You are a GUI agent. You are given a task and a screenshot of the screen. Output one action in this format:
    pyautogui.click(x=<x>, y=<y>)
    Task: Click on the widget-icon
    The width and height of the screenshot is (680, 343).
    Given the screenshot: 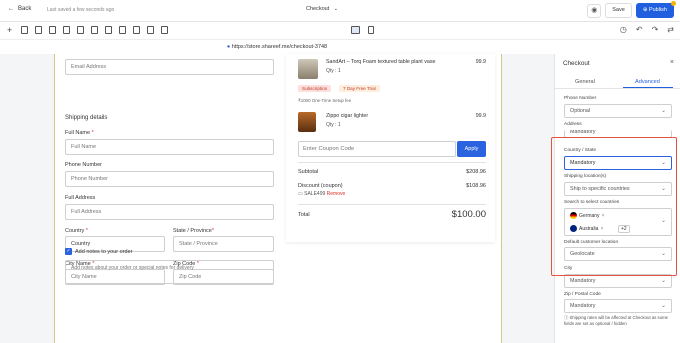 What is the action you would take?
    pyautogui.click(x=150, y=30)
    